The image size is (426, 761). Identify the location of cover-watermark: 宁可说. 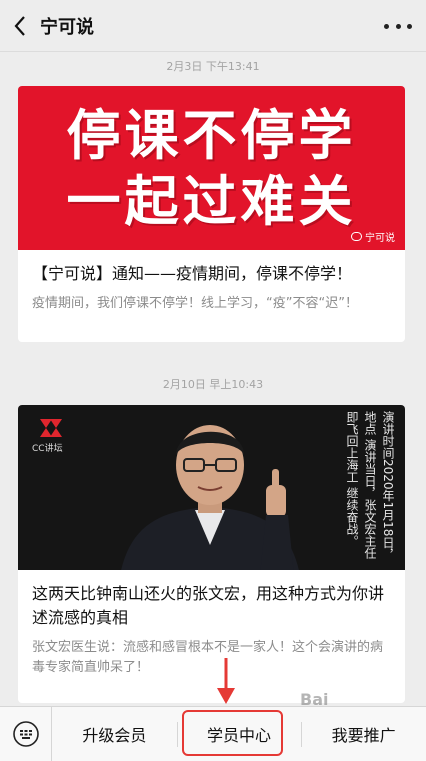
(373, 236).